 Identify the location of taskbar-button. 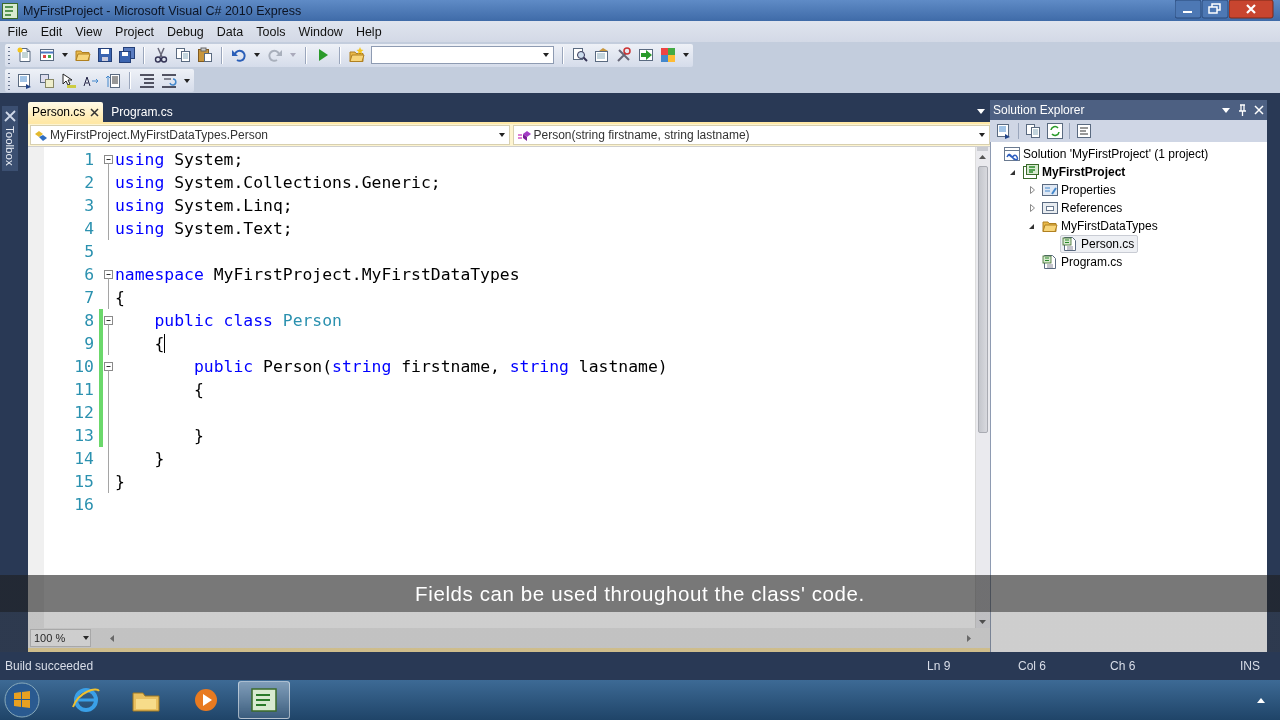
(264, 700).